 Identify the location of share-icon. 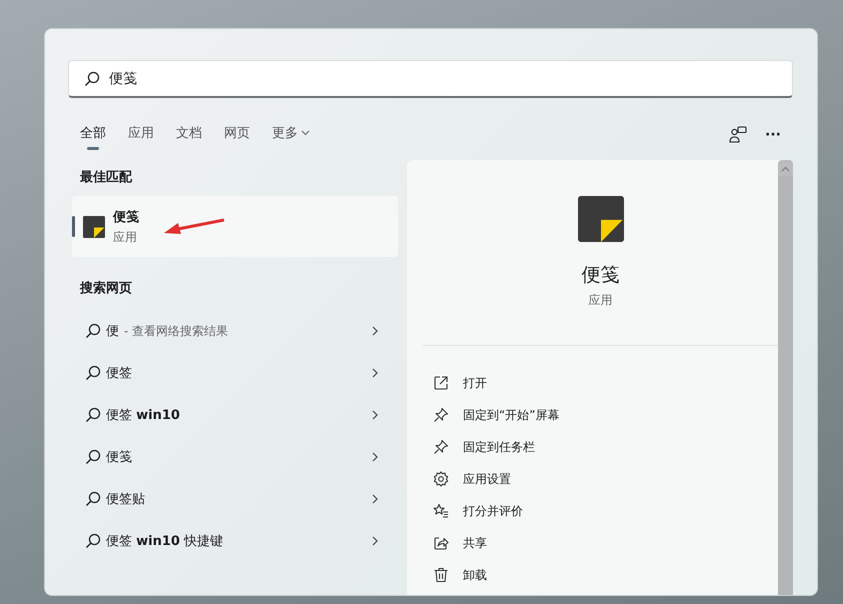
(441, 543).